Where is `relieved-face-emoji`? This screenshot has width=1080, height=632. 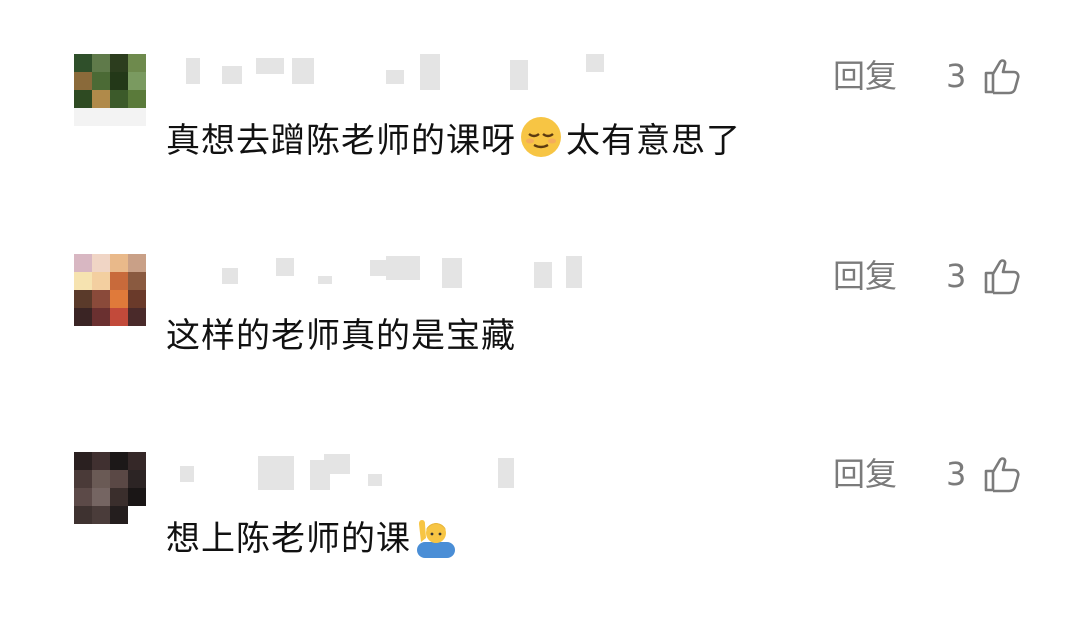
relieved-face-emoji is located at coordinates (541, 137).